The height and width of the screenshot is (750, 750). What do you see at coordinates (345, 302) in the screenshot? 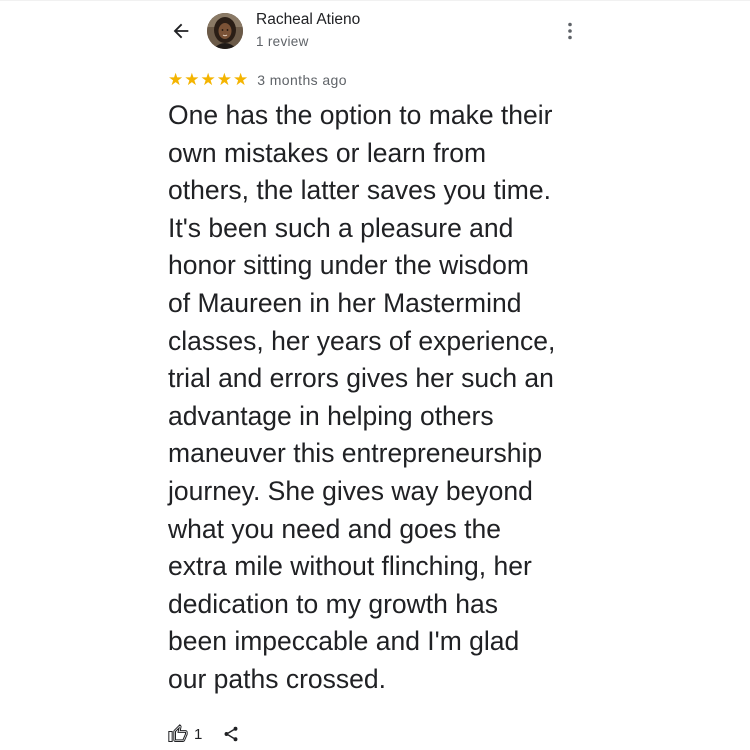
I see `review-text-line: of Maureen in her Mastermind` at bounding box center [345, 302].